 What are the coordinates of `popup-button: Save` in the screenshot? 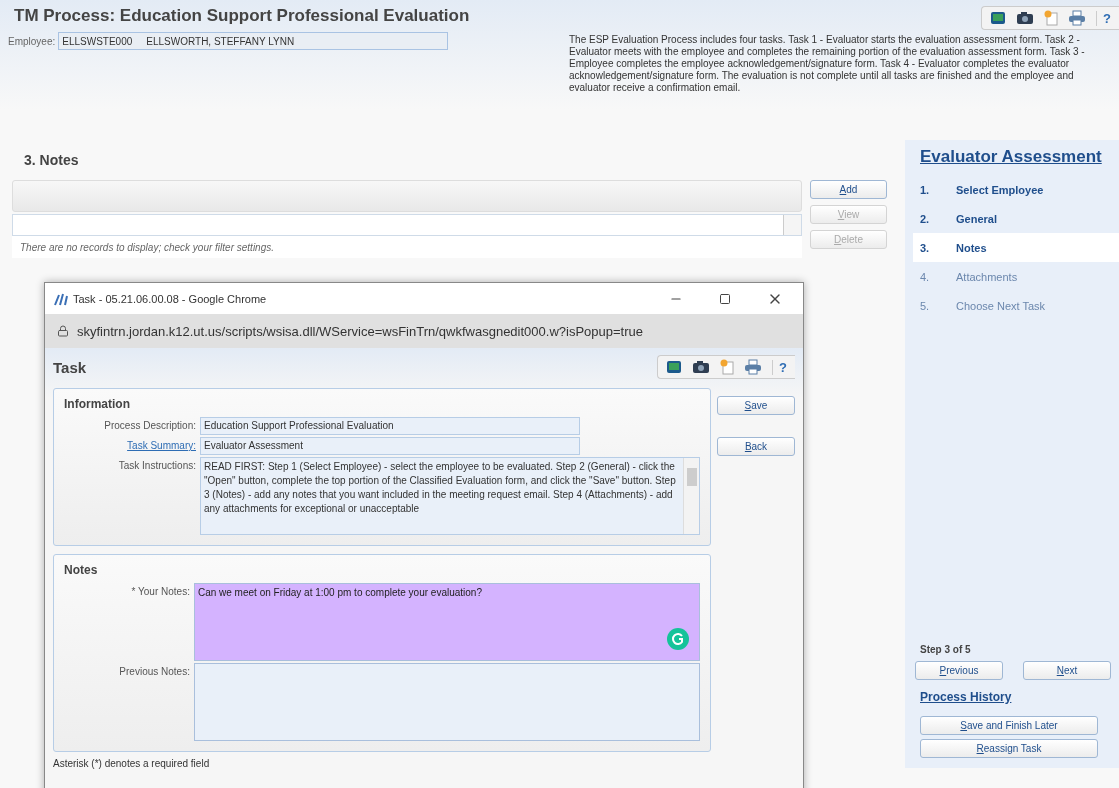 It's located at (756, 405).